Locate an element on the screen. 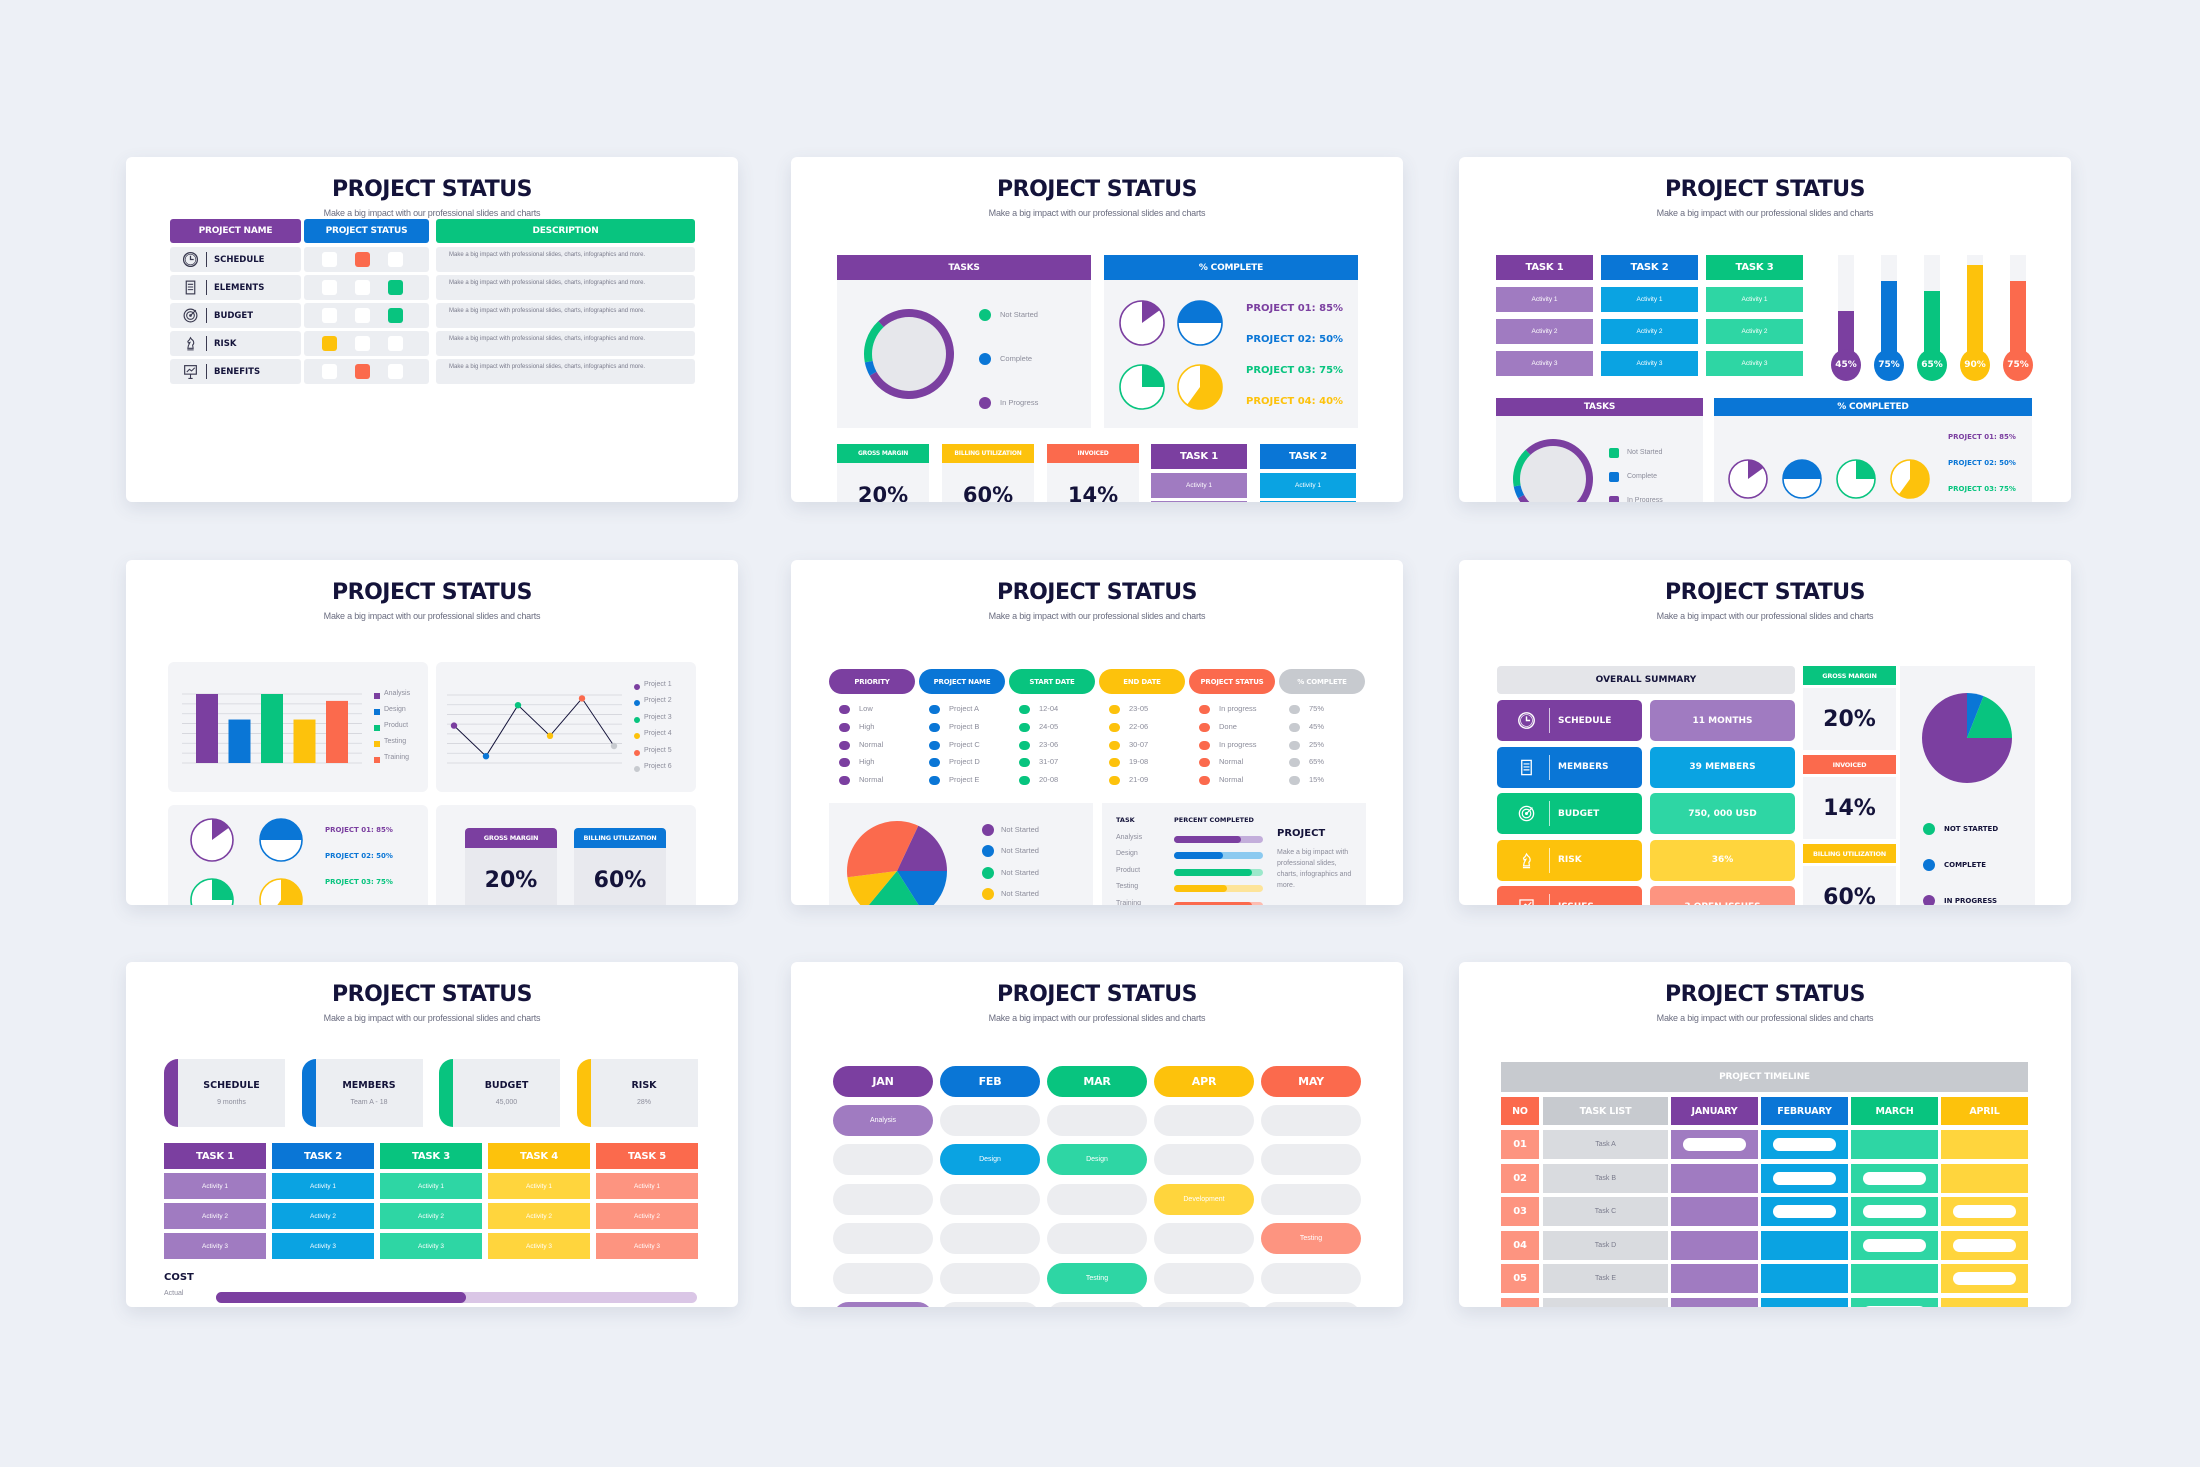 This screenshot has width=2200, height=1467. project-percent-label: PROJECT 03: 75% is located at coordinates (1295, 370).